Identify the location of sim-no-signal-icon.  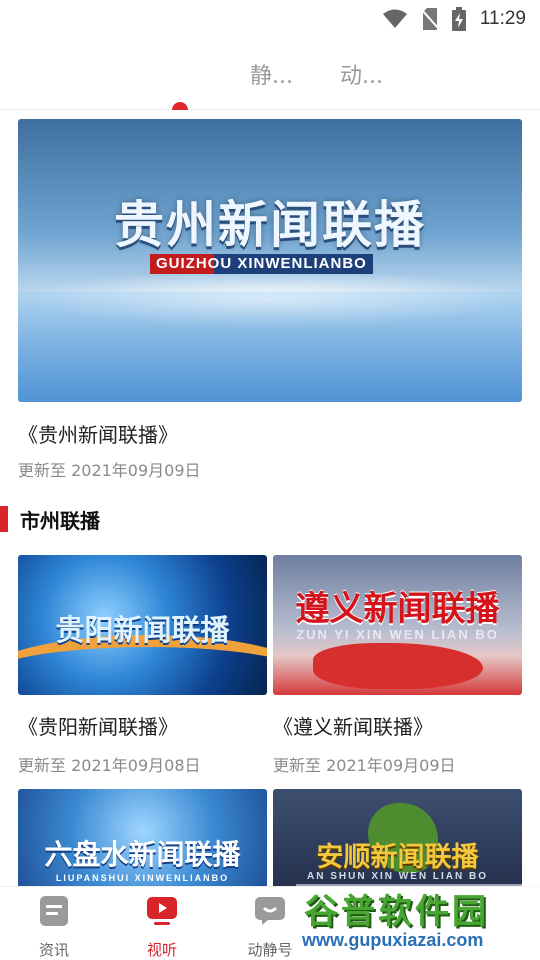
(429, 19).